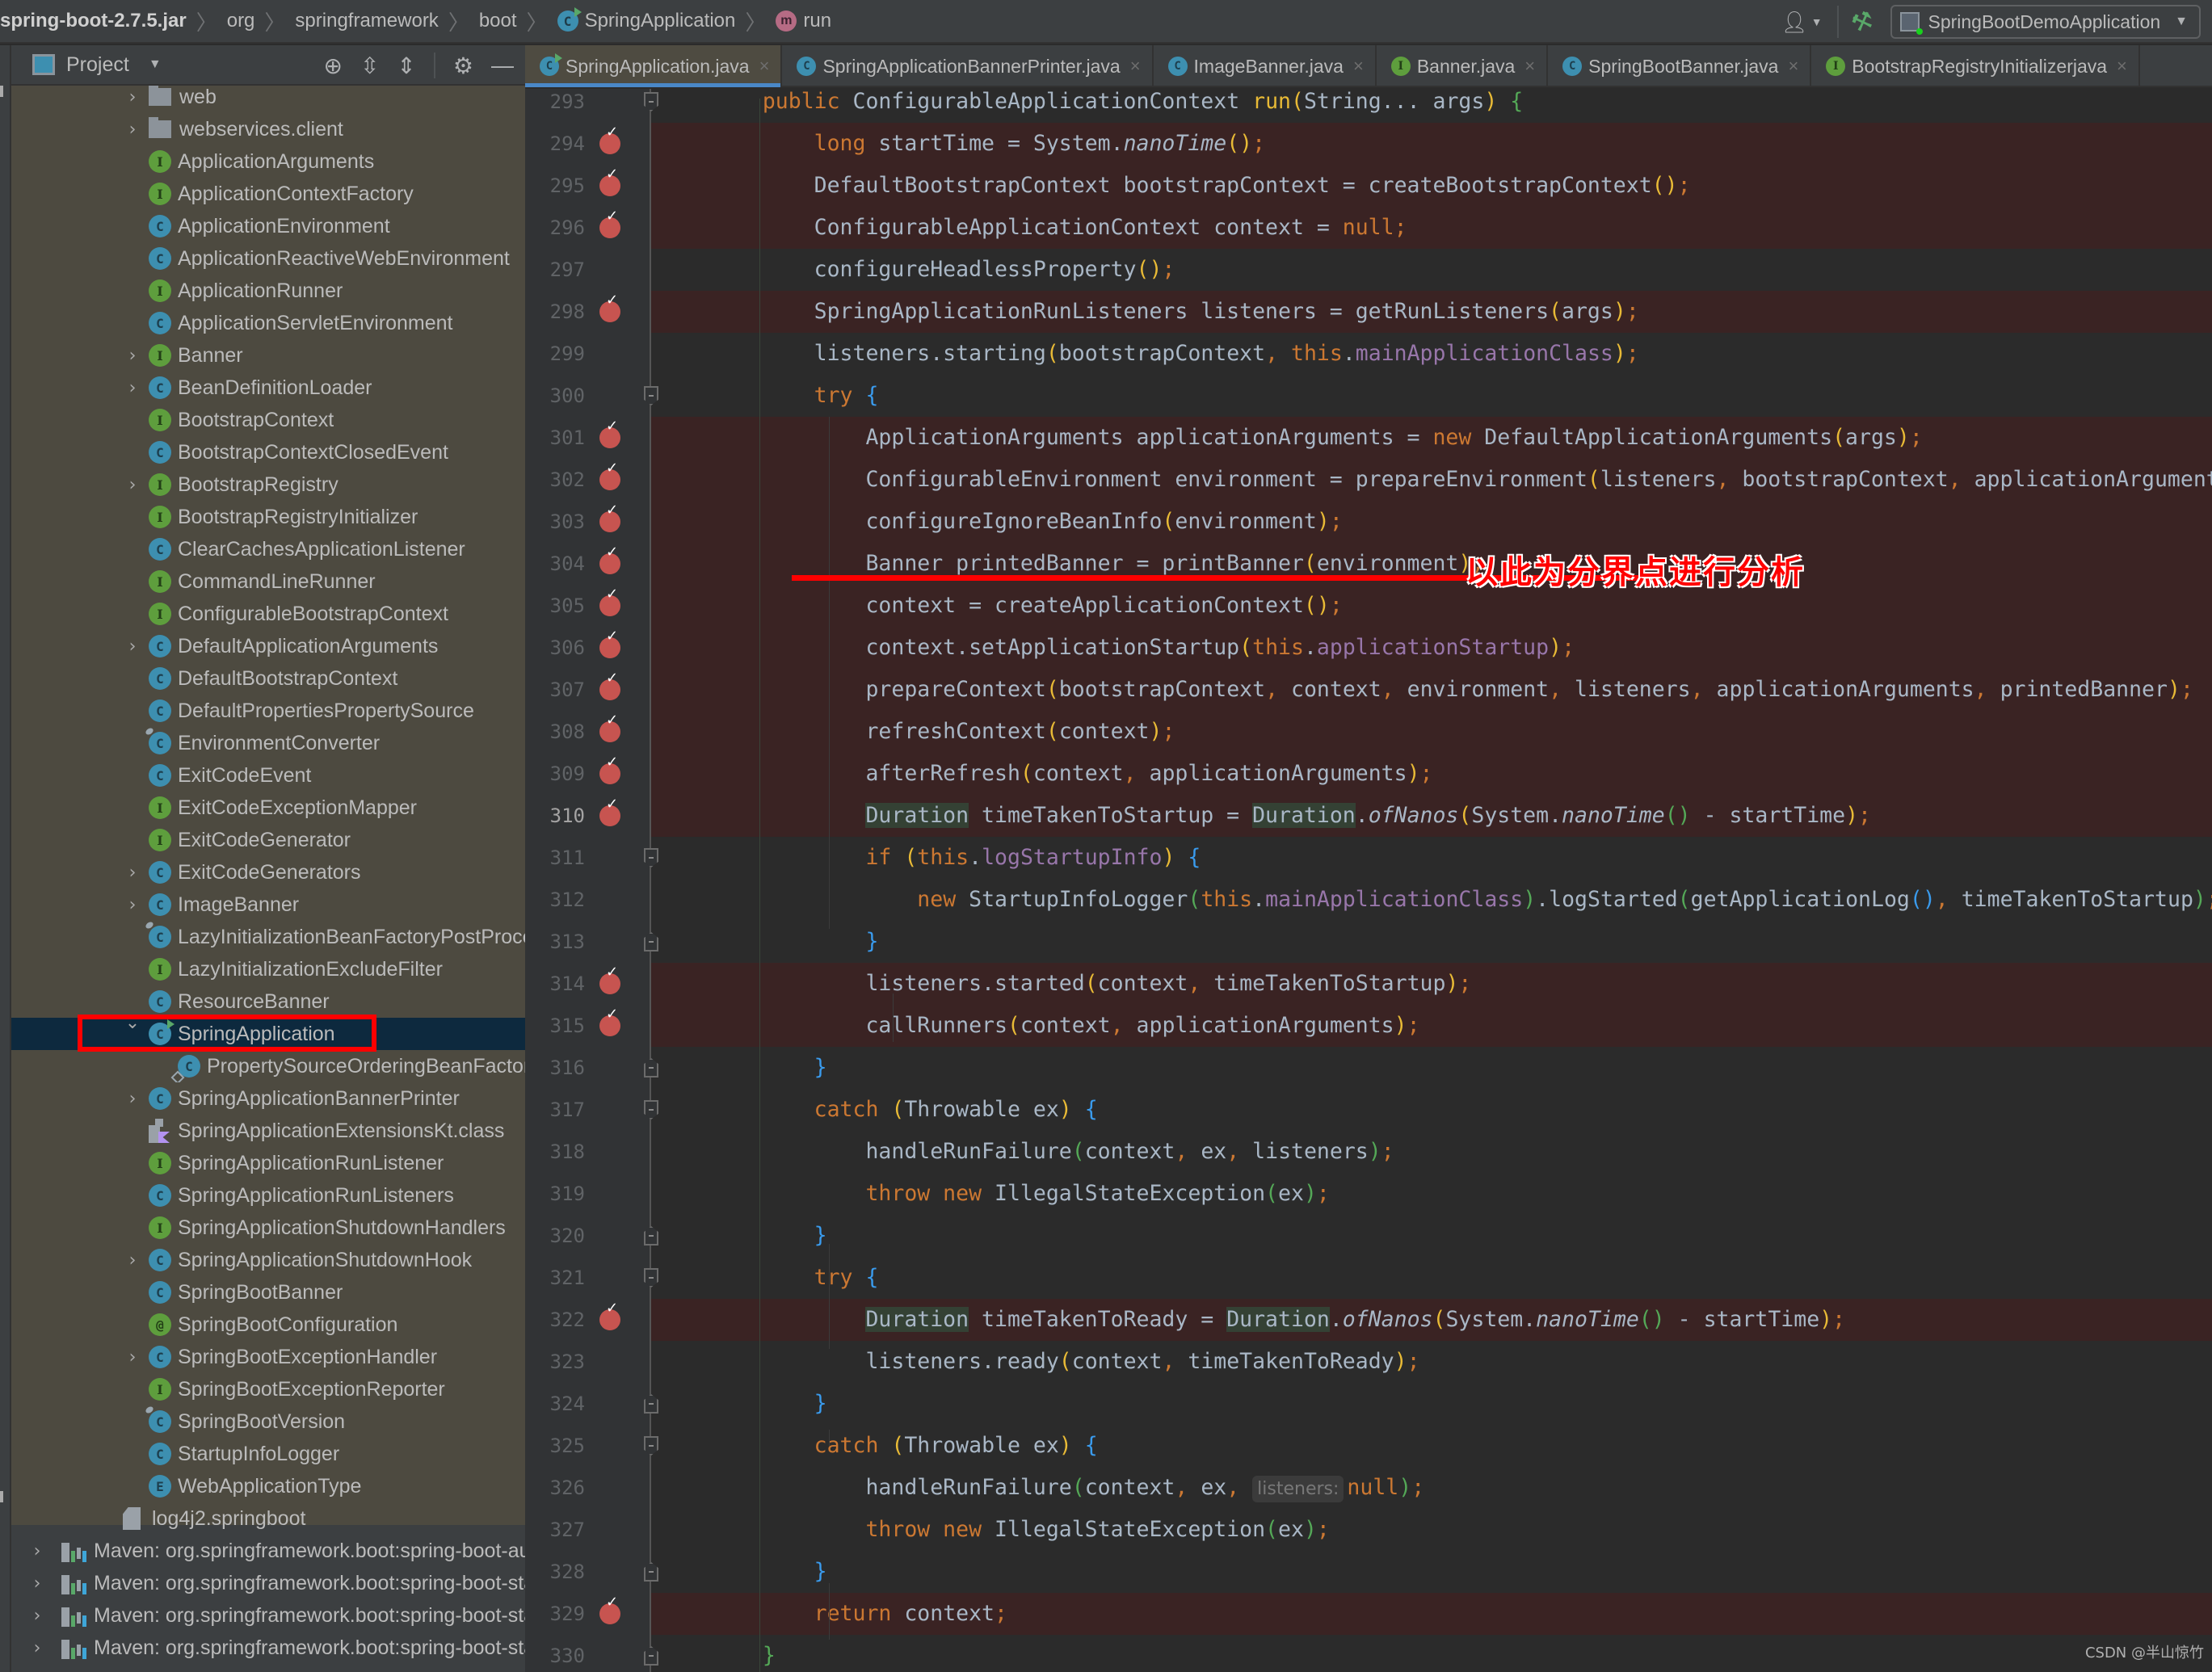  What do you see at coordinates (1368, 858) in the screenshot?
I see `code-line: 311 if (this.logStartupInfo) {` at bounding box center [1368, 858].